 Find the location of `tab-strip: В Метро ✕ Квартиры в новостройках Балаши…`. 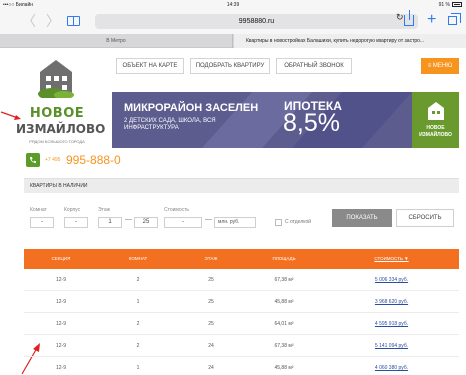

tab-strip: В Метро ✕ Квартиры в новостройках Балаши… is located at coordinates (233, 41).